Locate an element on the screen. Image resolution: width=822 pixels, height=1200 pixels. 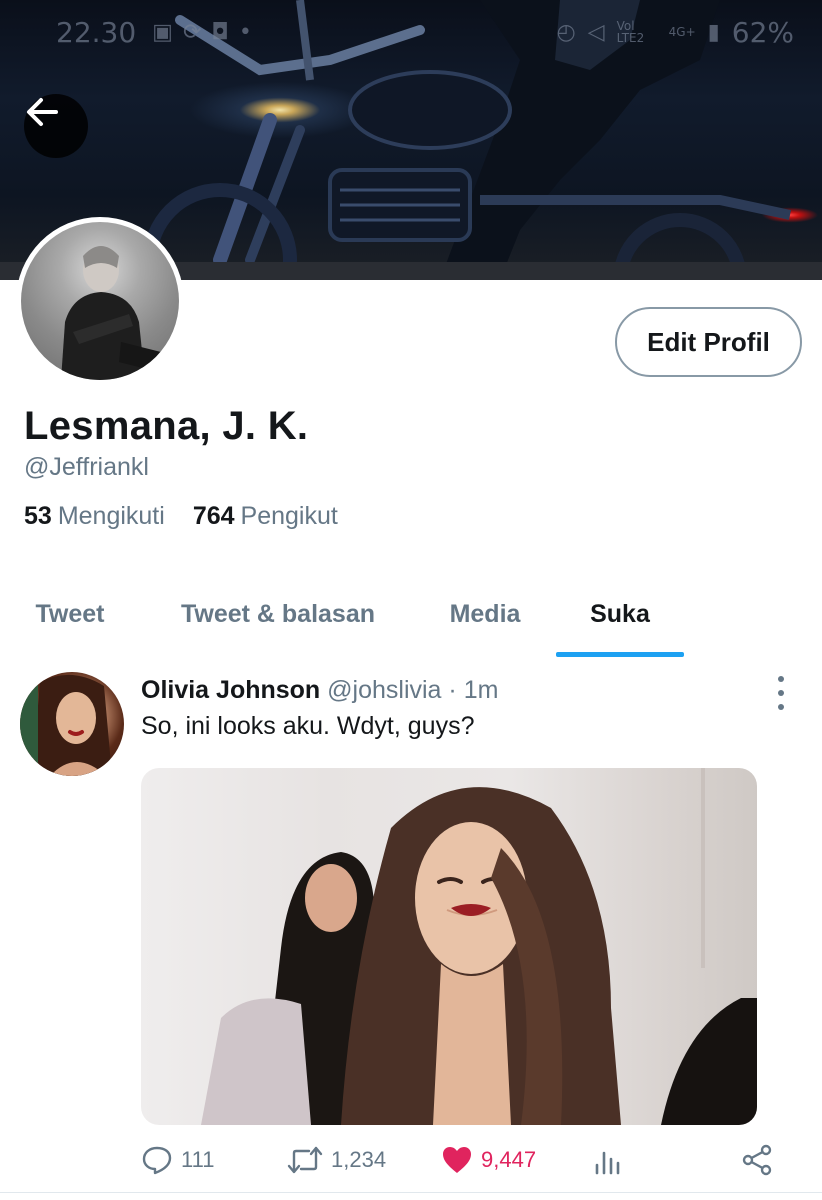
share-icon is located at coordinates (757, 1160).